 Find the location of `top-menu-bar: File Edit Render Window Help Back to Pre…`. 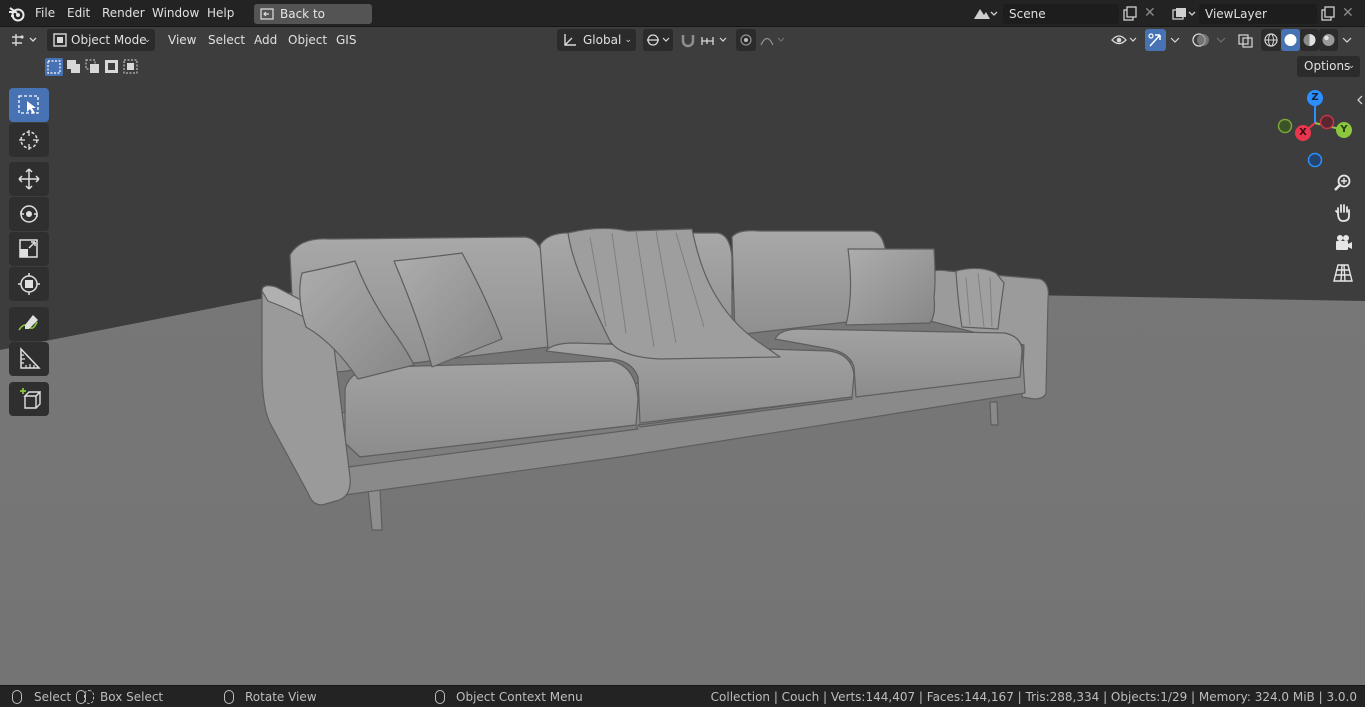

top-menu-bar: File Edit Render Window Help Back to Pre… is located at coordinates (682, 20).